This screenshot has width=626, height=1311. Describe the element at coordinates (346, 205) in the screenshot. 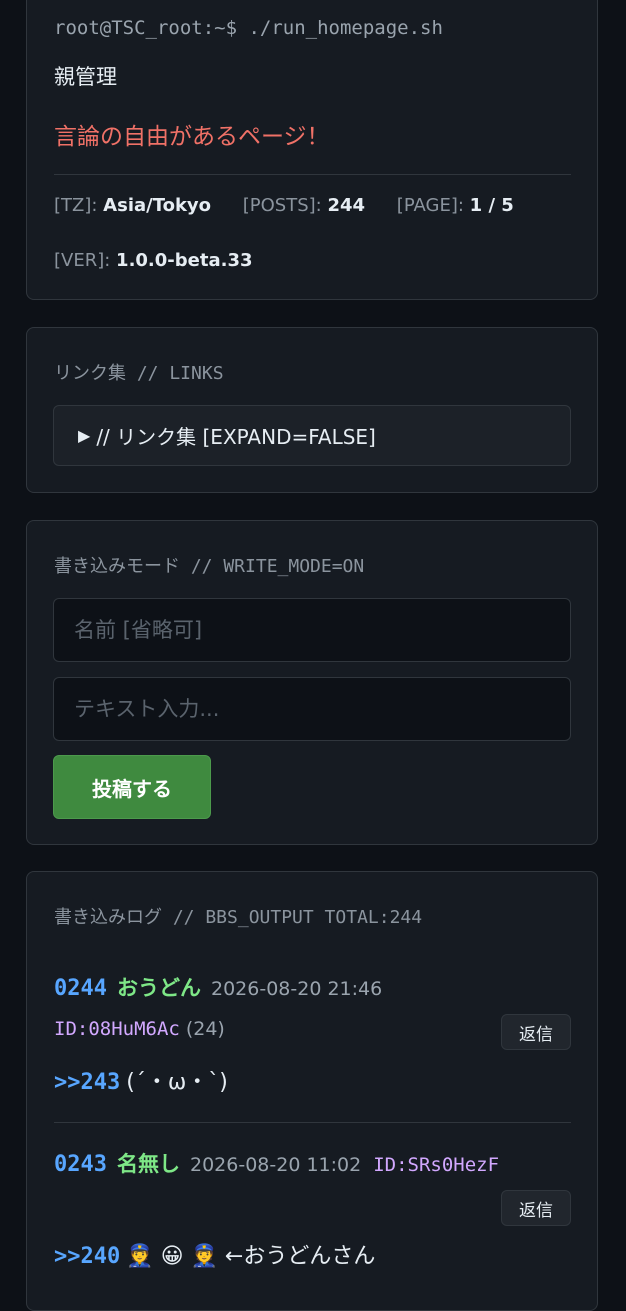

I see `posts-value: 244` at that location.